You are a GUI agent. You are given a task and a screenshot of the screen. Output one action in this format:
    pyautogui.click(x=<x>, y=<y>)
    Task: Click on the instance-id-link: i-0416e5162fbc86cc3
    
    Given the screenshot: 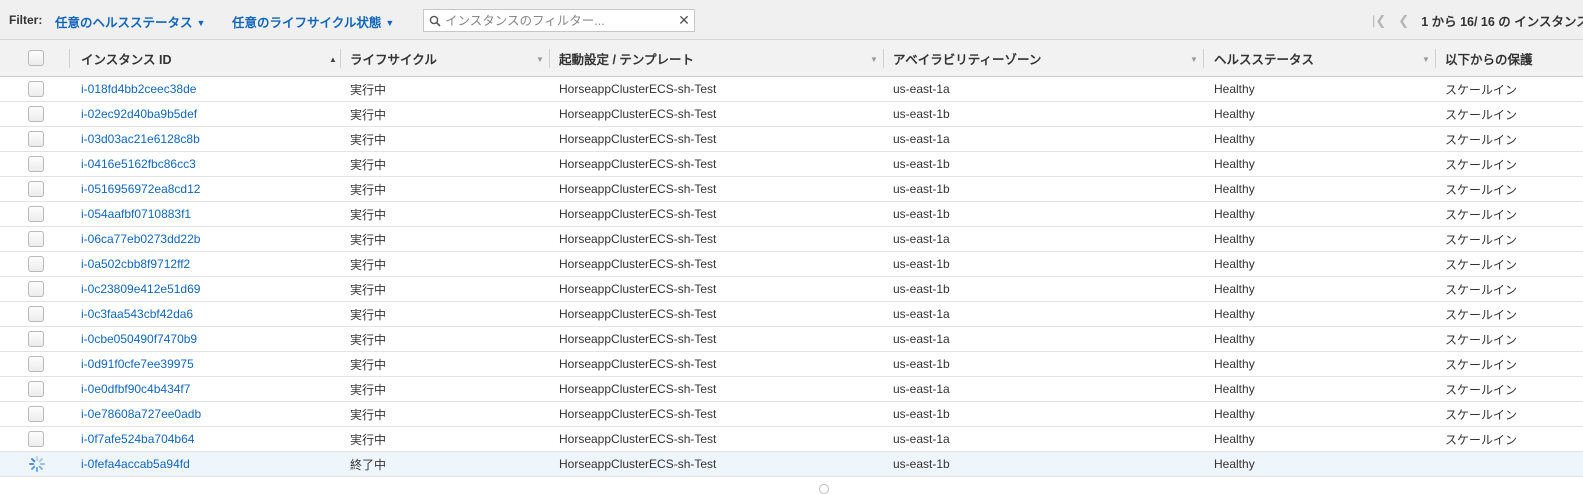 What is the action you would take?
    pyautogui.click(x=208, y=164)
    